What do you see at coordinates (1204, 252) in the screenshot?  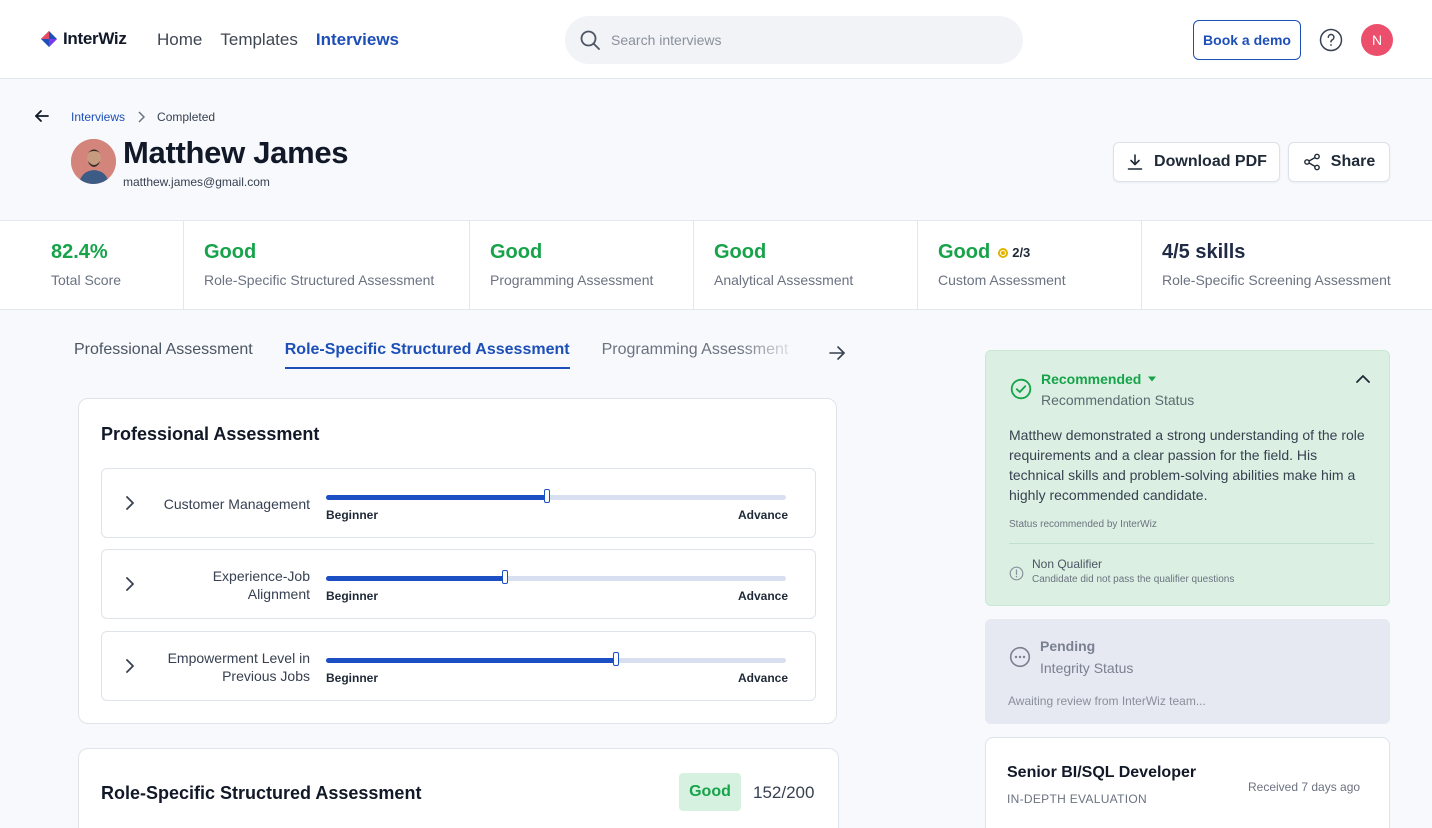 I see `score-value: 4/5 skills` at bounding box center [1204, 252].